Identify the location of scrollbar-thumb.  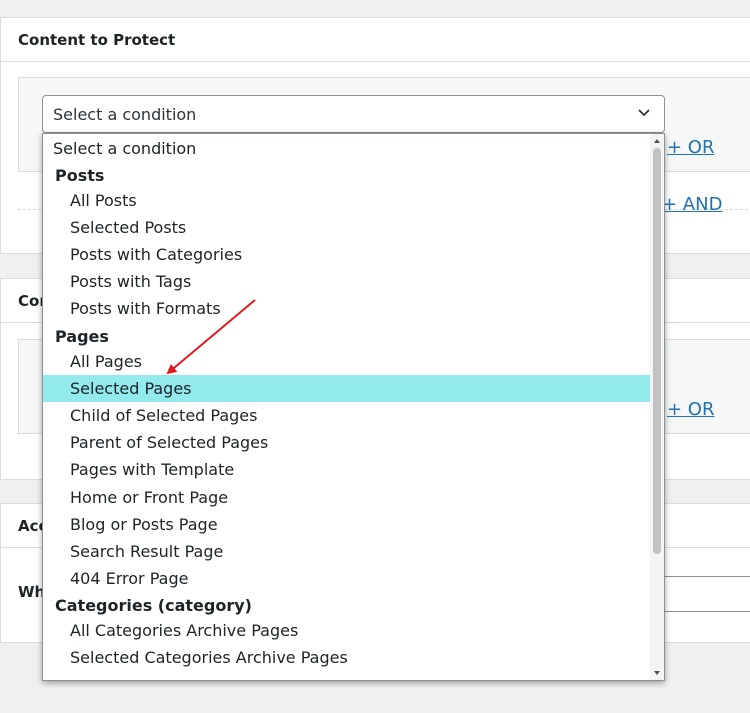
(657, 351).